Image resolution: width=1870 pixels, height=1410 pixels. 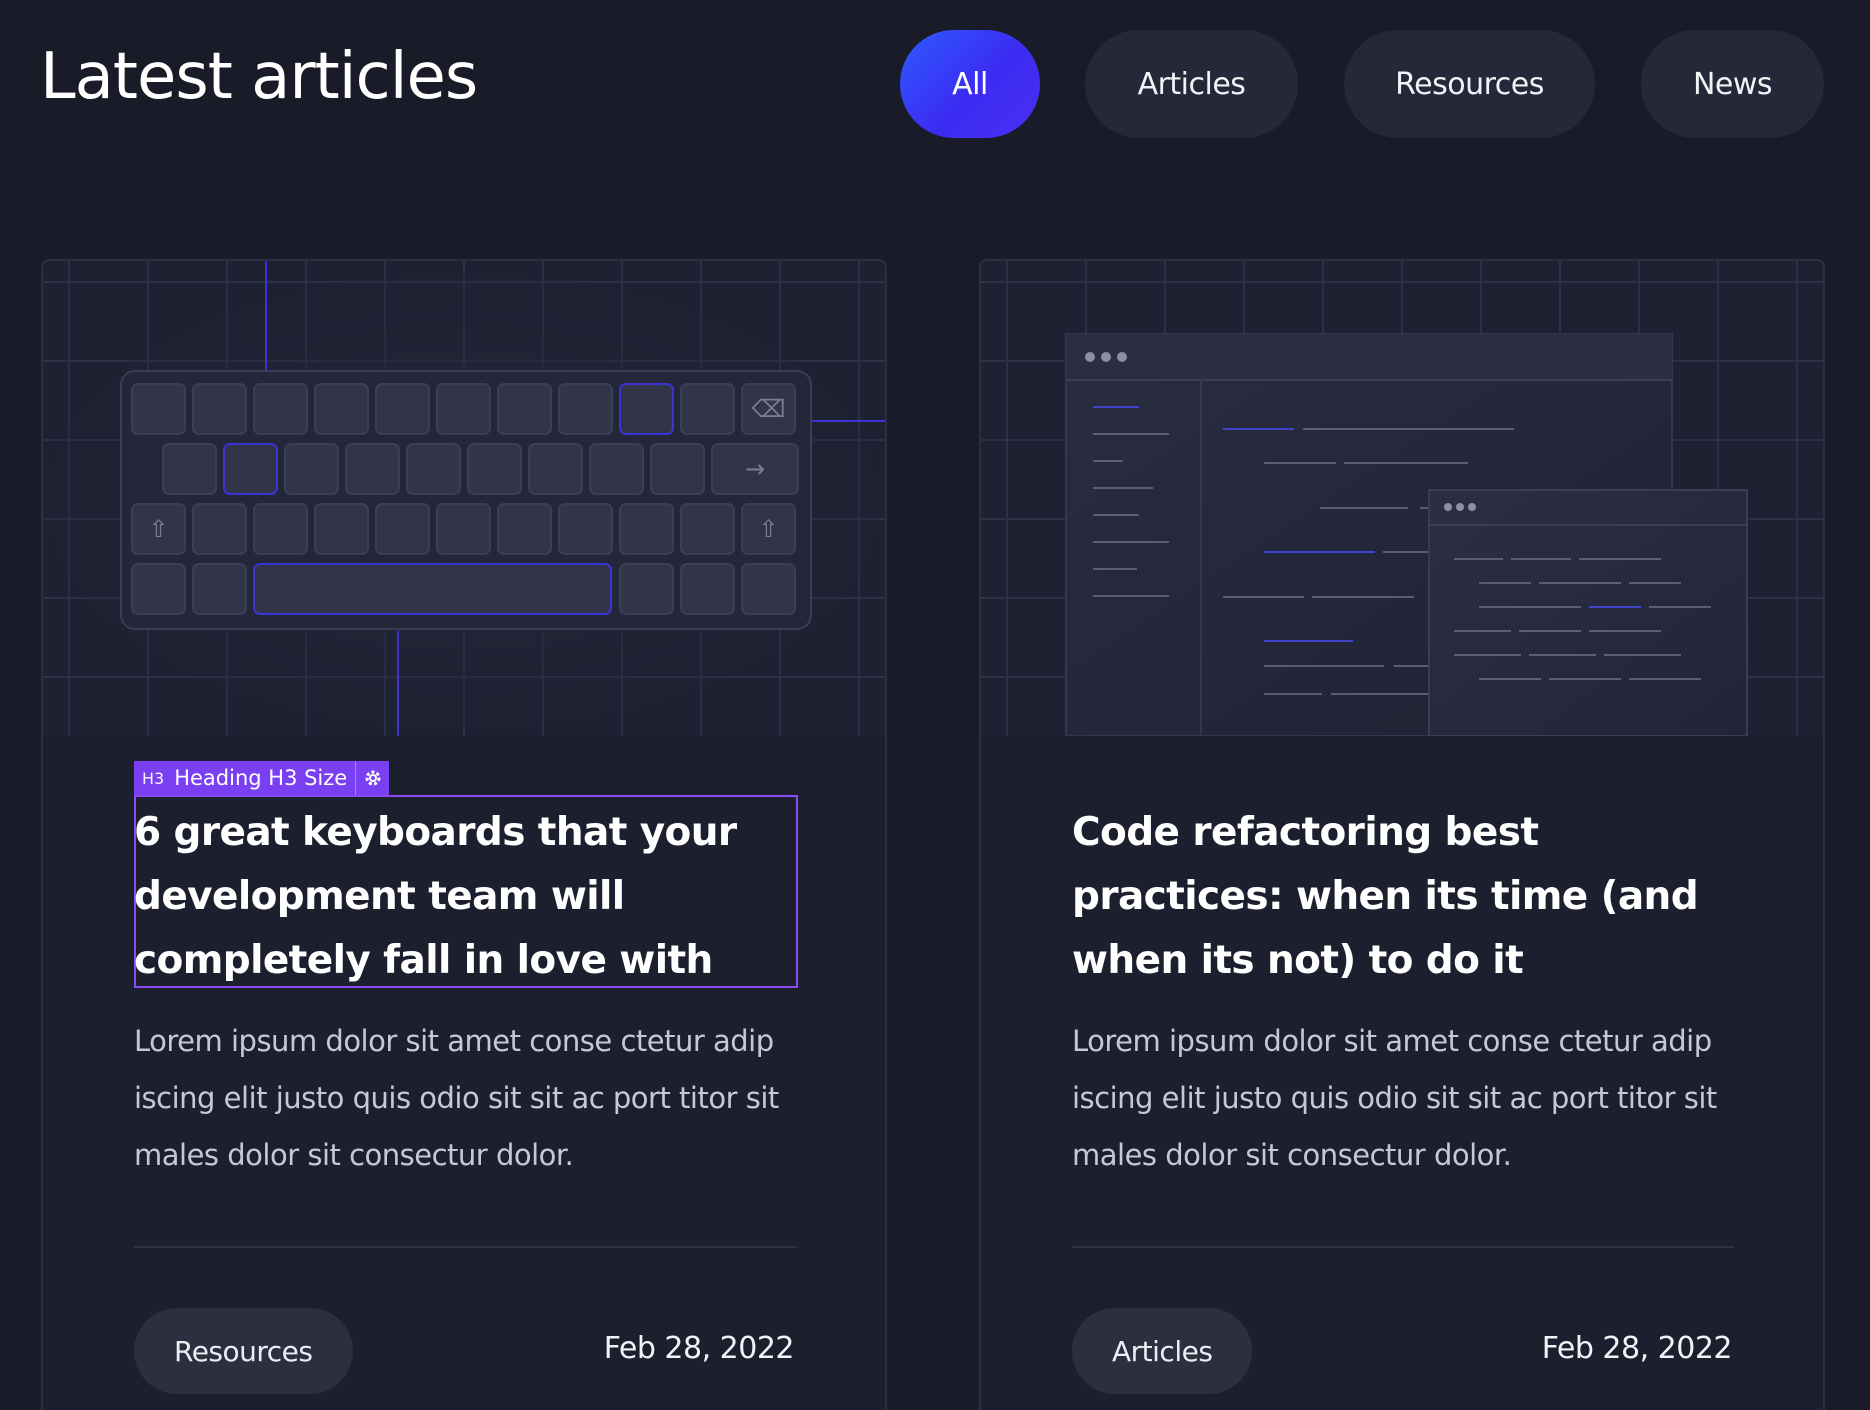 I want to click on filter-tab-news: News, so click(x=1732, y=84).